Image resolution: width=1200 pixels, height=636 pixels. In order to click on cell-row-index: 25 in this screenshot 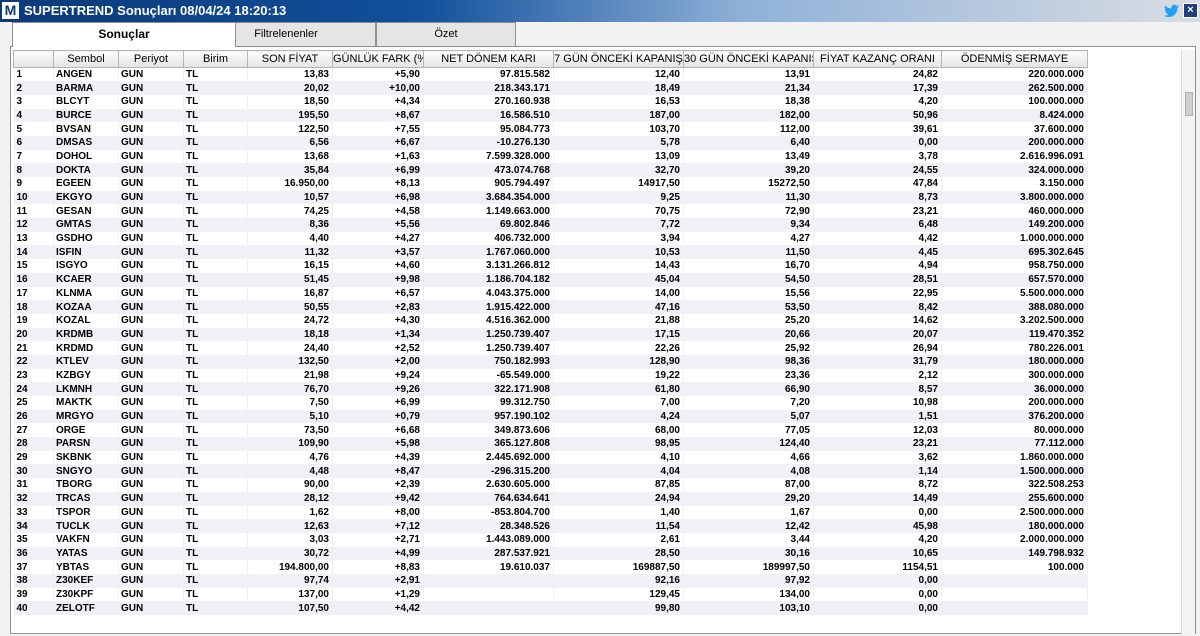, I will do `click(33, 403)`.